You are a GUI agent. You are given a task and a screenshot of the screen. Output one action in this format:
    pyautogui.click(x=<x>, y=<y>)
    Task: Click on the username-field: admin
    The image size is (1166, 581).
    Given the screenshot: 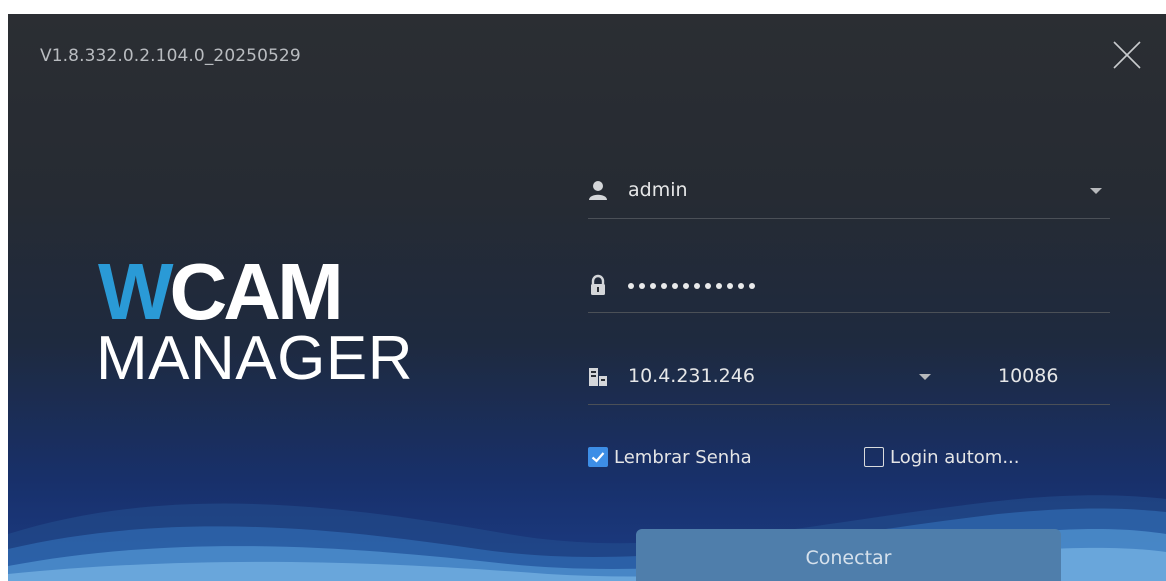 What is the action you would take?
    pyautogui.click(x=849, y=192)
    